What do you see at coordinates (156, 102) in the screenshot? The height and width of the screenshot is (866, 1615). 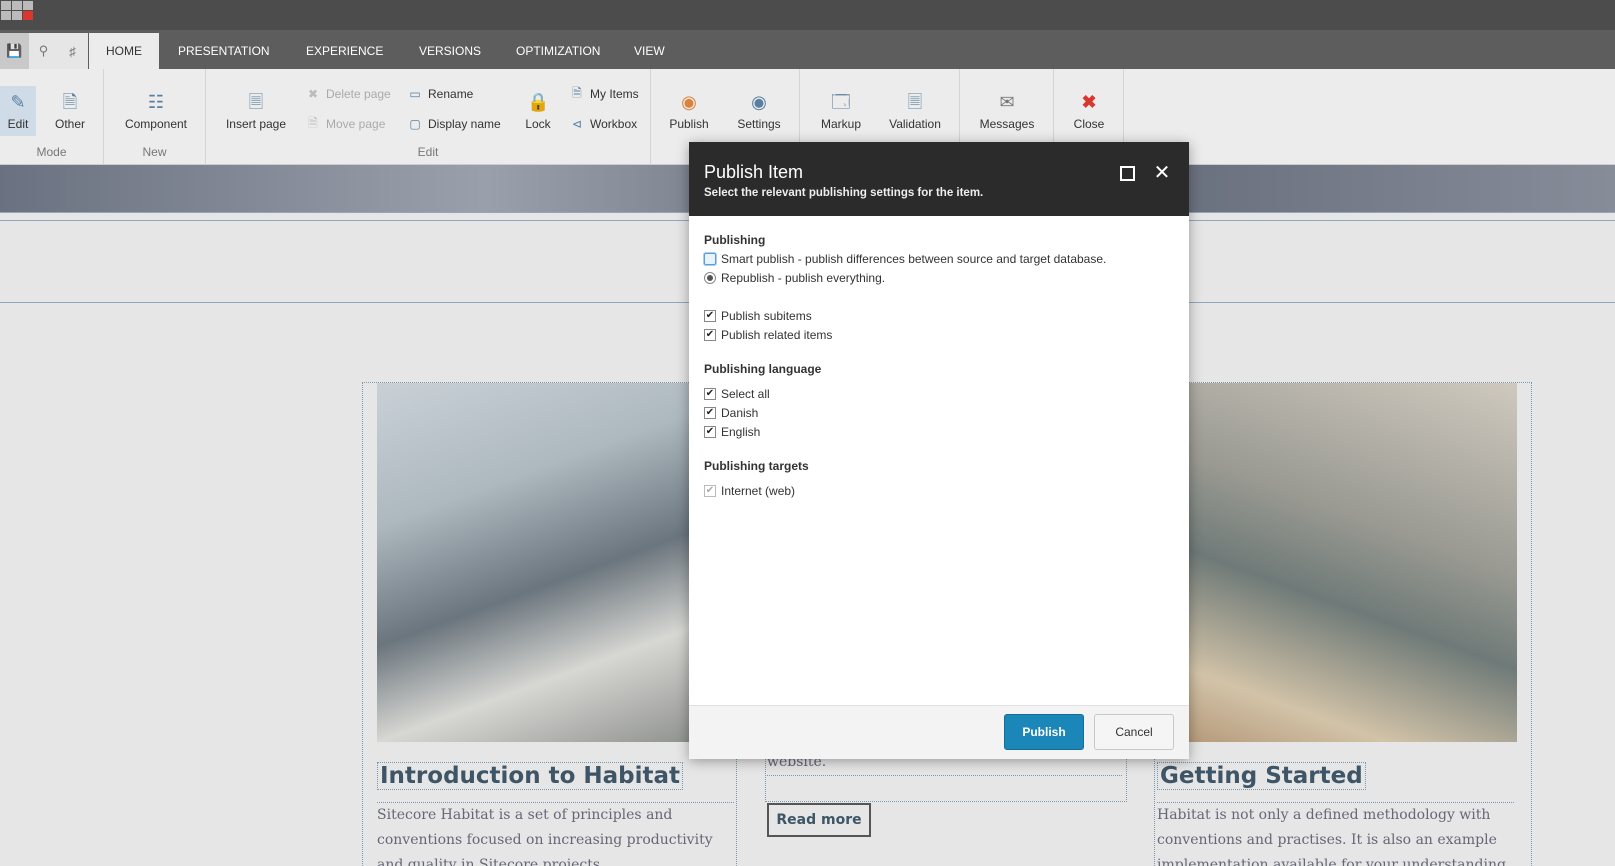 I see `component-icon: ☷` at bounding box center [156, 102].